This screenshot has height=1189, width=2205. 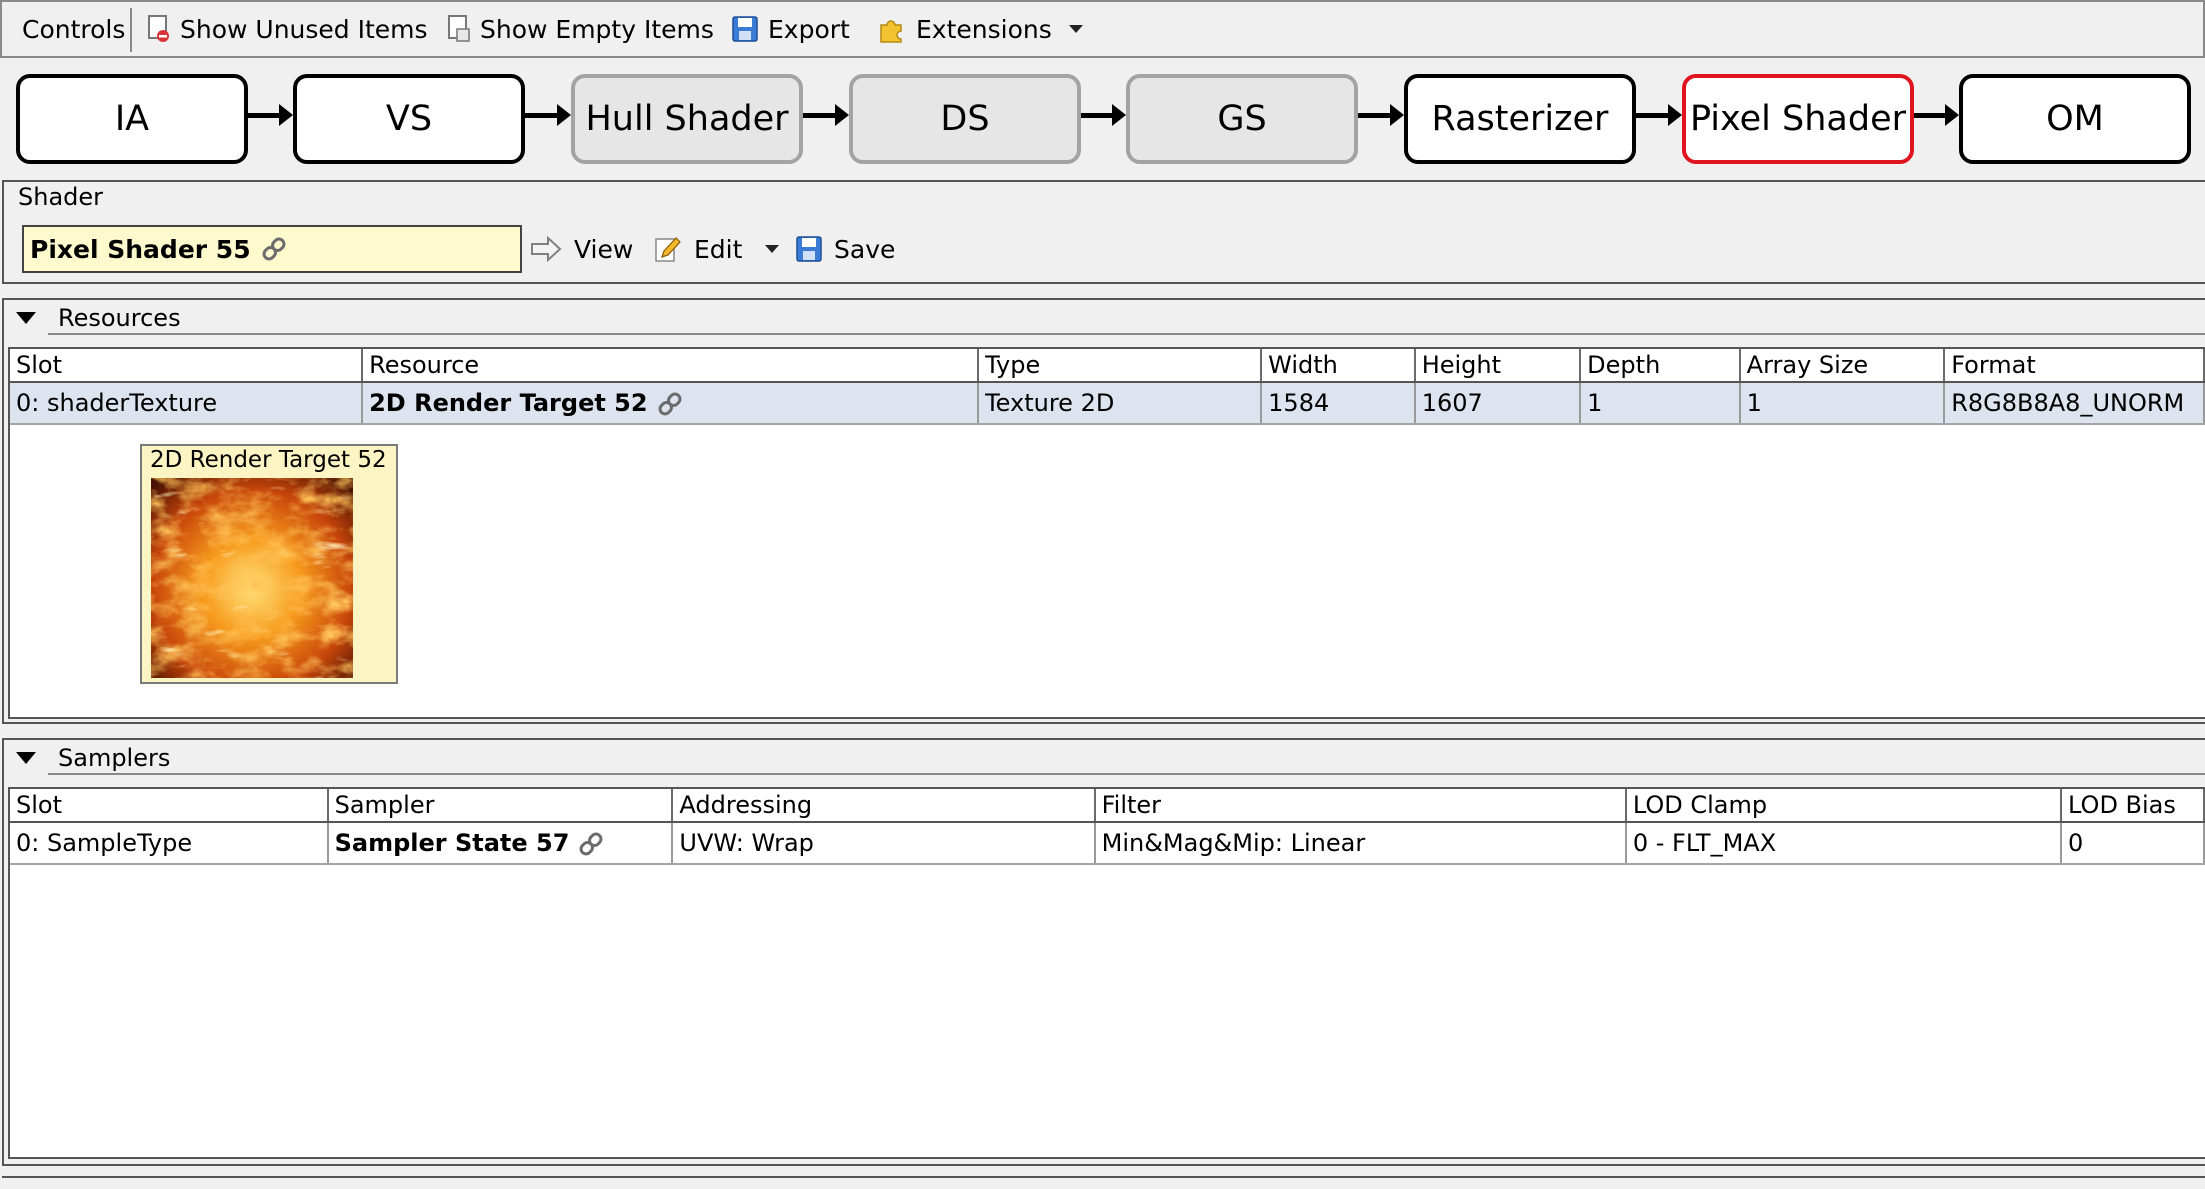 I want to click on shader-name-field: Pixel Shader 55, so click(x=272, y=249).